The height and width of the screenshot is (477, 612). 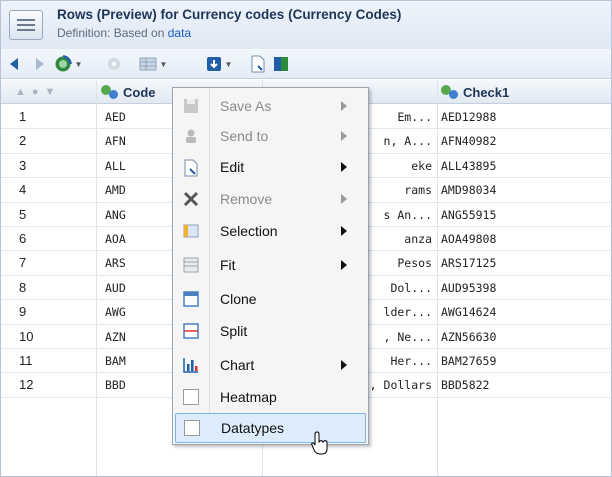 What do you see at coordinates (148, 64) in the screenshot?
I see `grid-icon` at bounding box center [148, 64].